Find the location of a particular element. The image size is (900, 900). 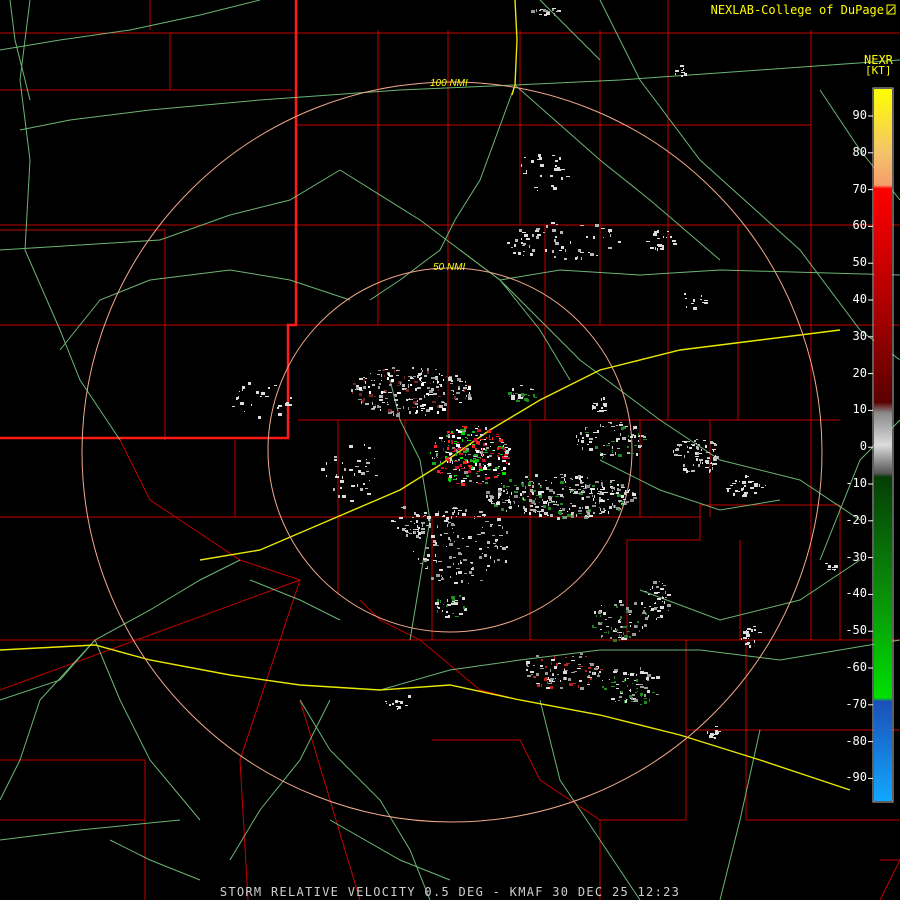

velocity-tick-label: 30 is located at coordinates (859, 335).